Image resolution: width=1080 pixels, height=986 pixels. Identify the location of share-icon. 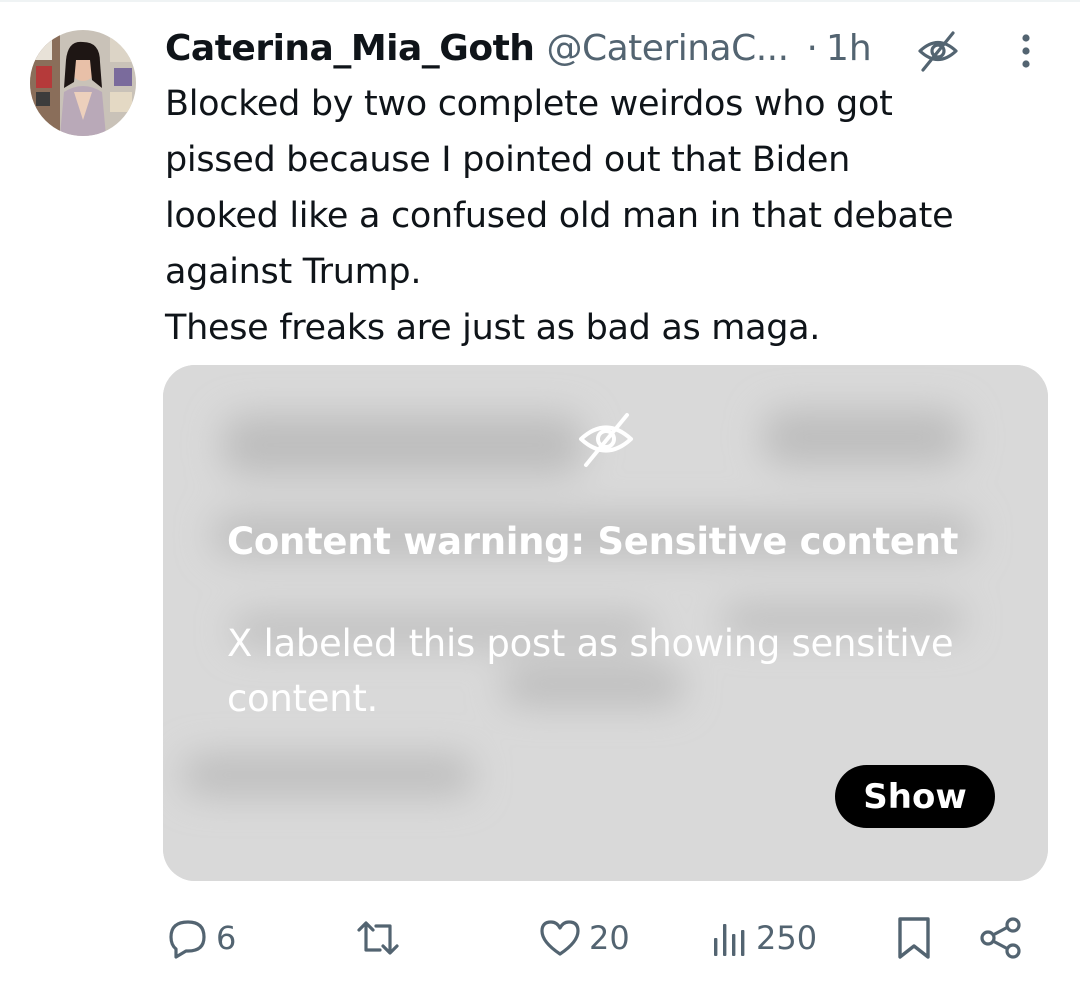
(1000, 938).